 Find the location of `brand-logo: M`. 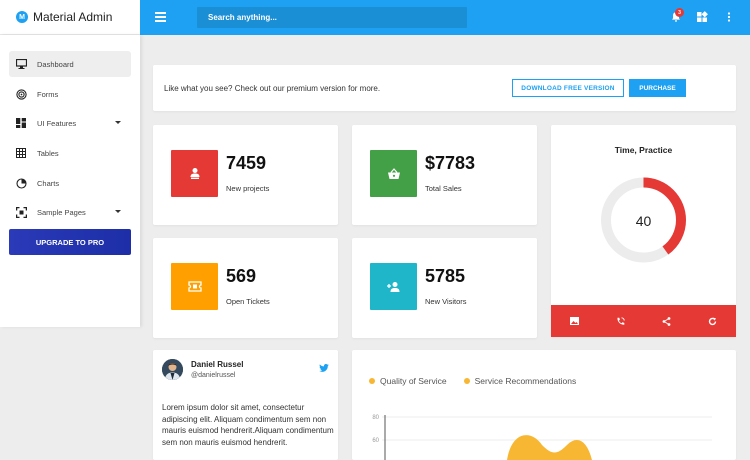

brand-logo: M is located at coordinates (22, 17).